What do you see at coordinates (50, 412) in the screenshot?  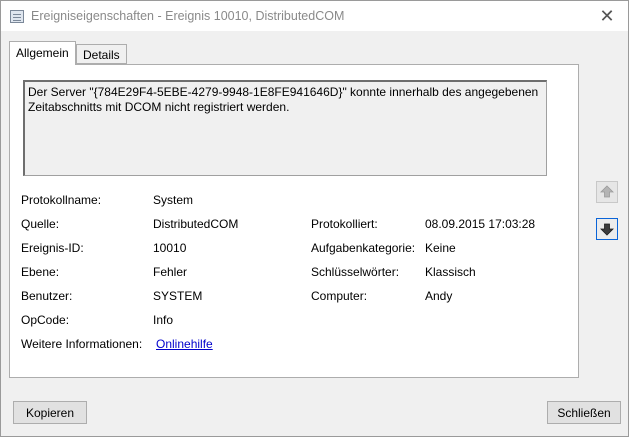 I see `copy-button: Kopieren` at bounding box center [50, 412].